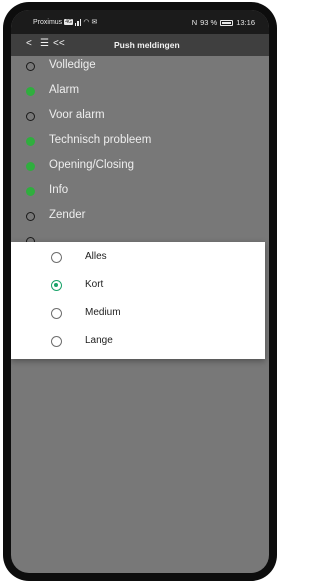 This screenshot has width=320, height=583. I want to click on status-left: Proximus 4G ◠ ✉, so click(65, 22).